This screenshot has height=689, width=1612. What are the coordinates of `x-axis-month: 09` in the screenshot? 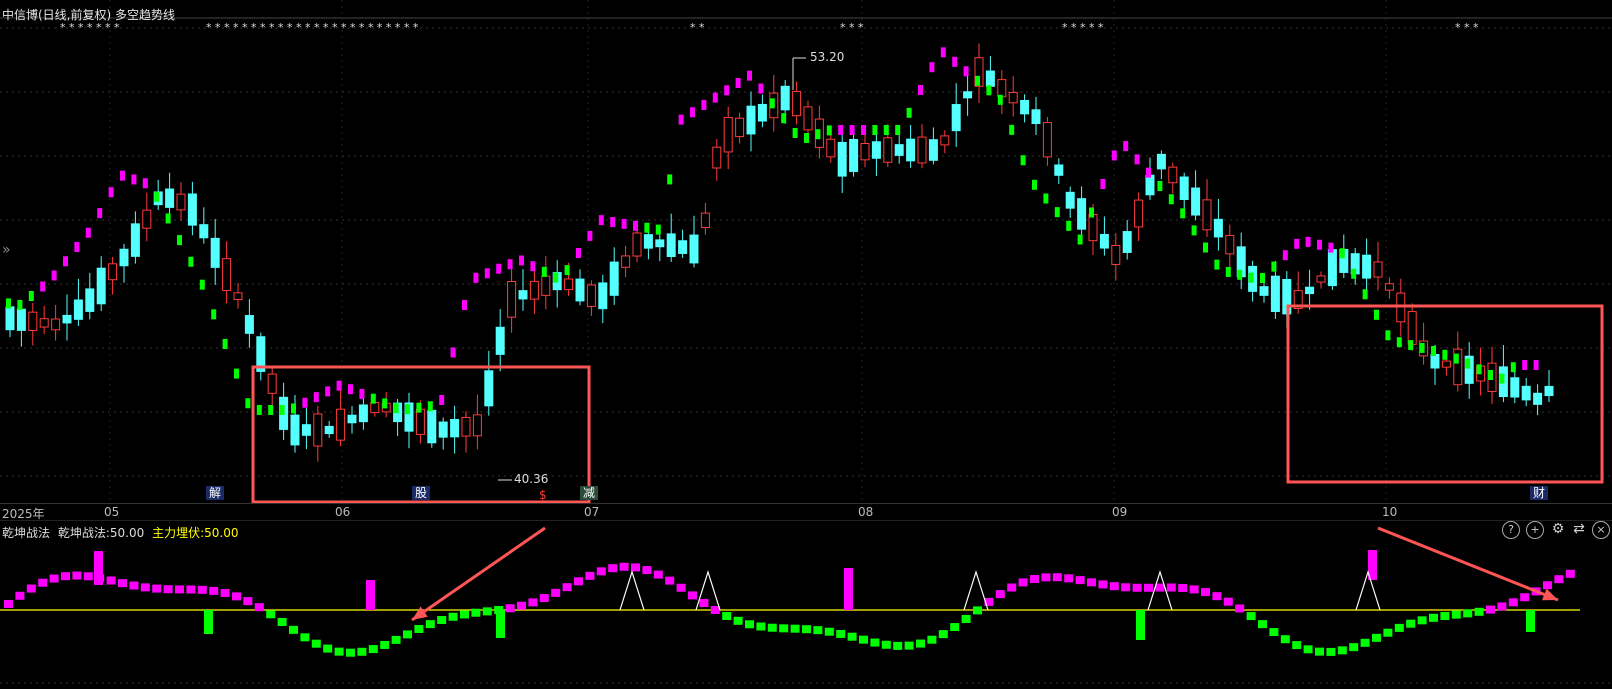 It's located at (1120, 512).